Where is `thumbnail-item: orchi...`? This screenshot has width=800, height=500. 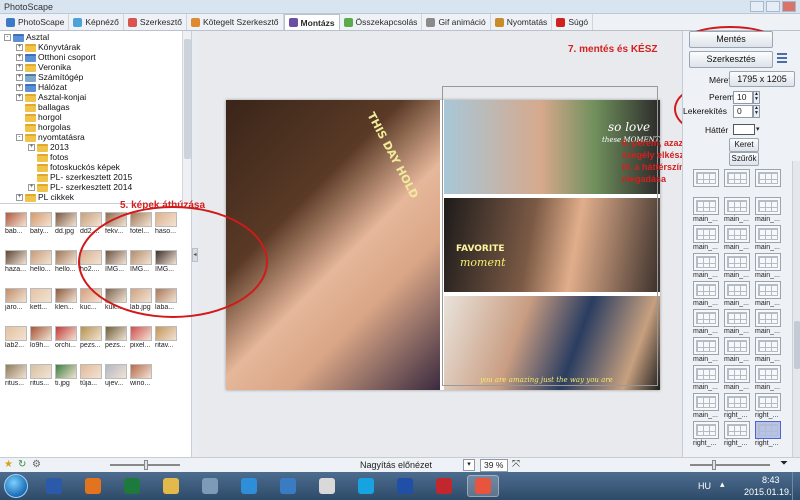
thumbnail-item: orchi... is located at coordinates (67, 337).